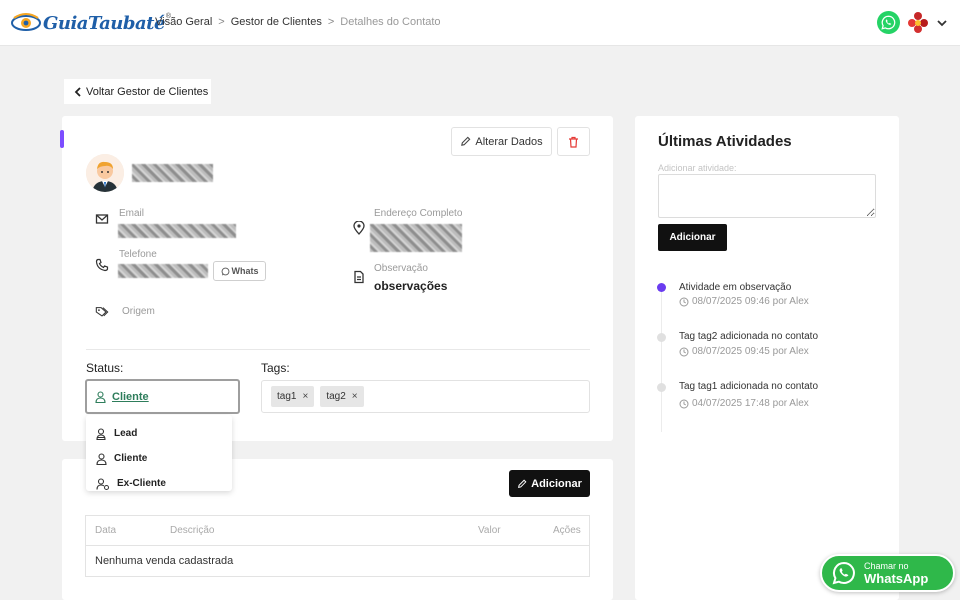  What do you see at coordinates (102, 483) in the screenshot?
I see `user-cog-icon` at bounding box center [102, 483].